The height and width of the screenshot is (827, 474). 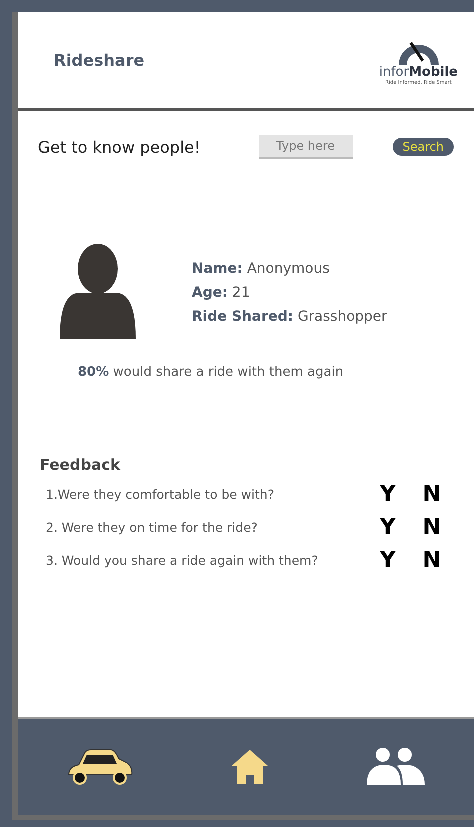 What do you see at coordinates (99, 60) in the screenshot?
I see `app-title: Rideshare` at bounding box center [99, 60].